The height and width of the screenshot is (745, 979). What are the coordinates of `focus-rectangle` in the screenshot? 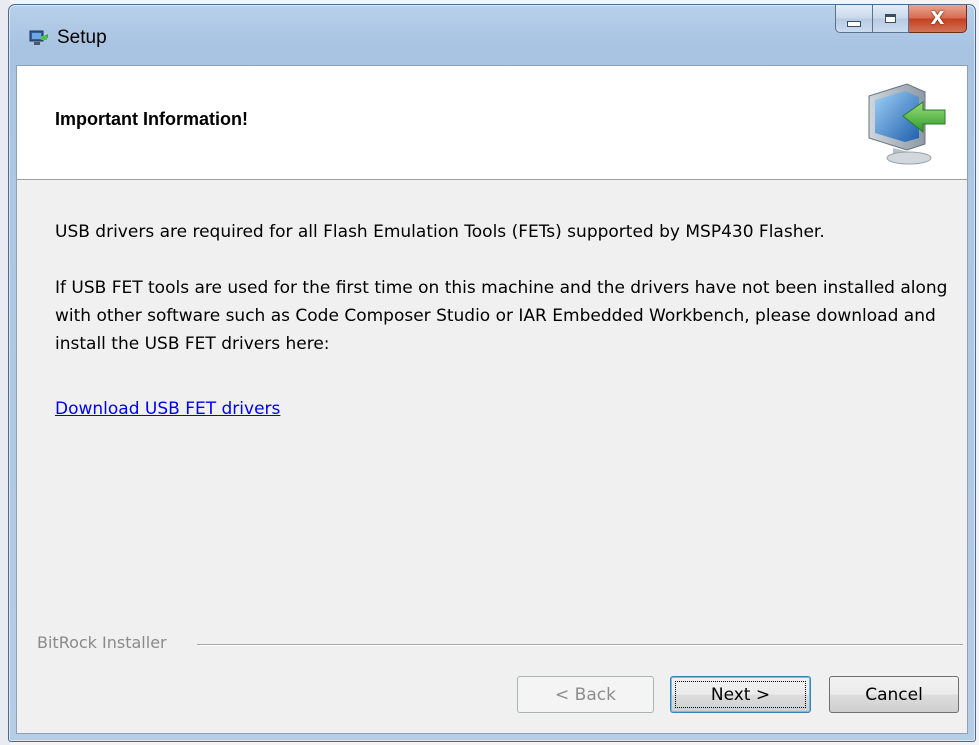 It's located at (740, 694).